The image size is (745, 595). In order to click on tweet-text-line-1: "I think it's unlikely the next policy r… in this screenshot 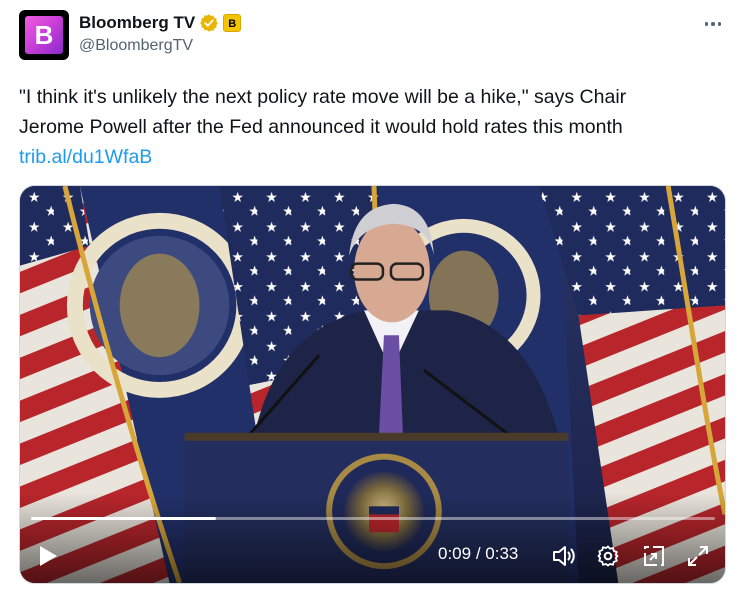, I will do `click(323, 97)`.